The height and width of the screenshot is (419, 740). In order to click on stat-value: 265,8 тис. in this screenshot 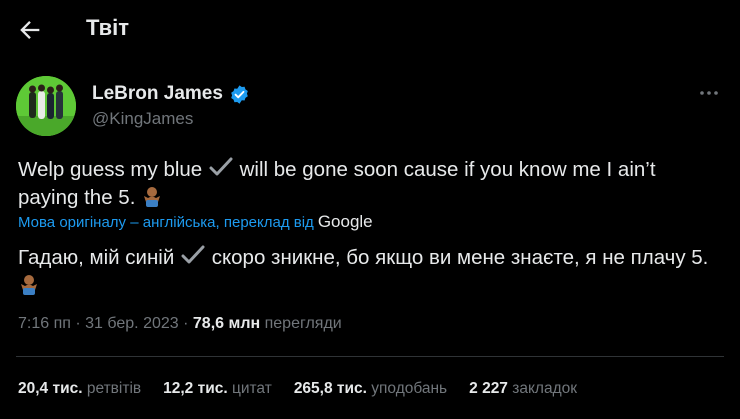, I will do `click(330, 388)`.